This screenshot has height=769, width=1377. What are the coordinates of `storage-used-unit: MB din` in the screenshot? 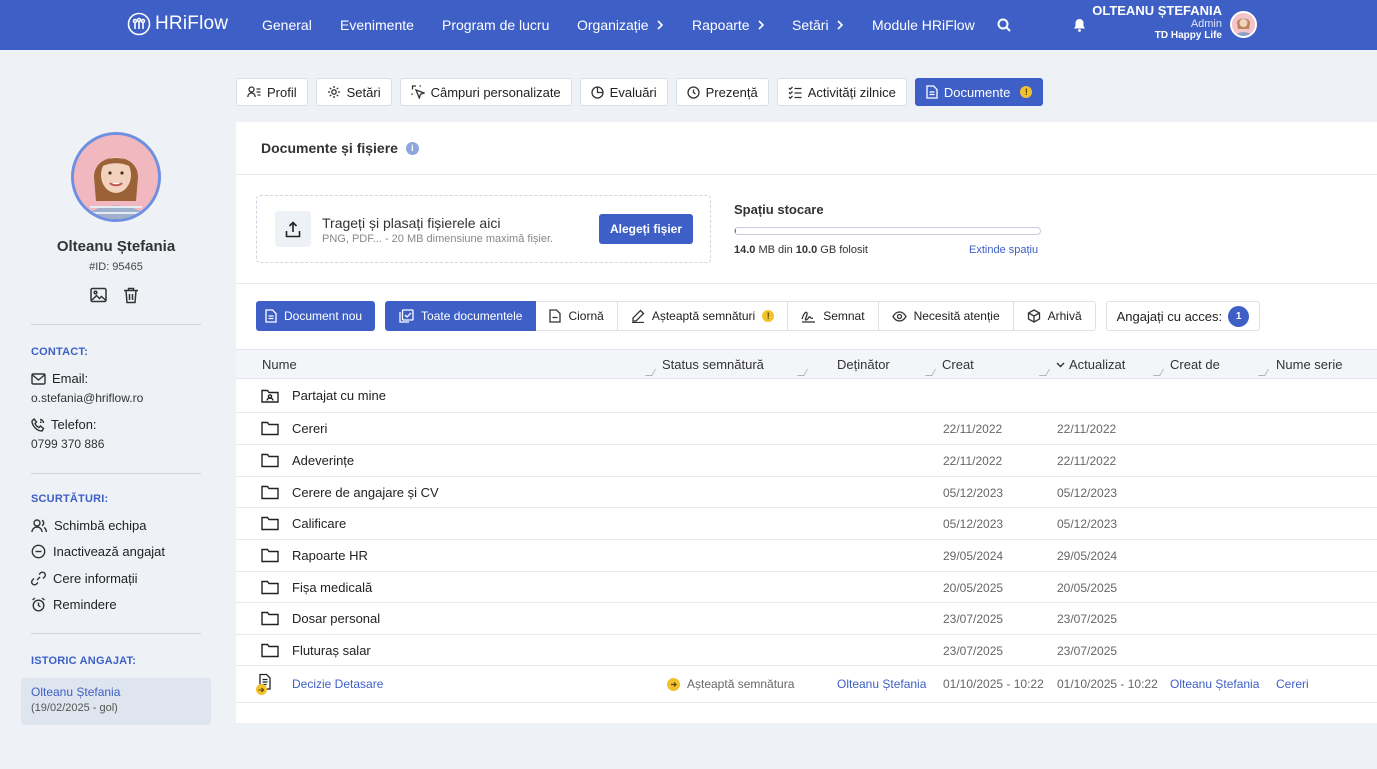 It's located at (775, 250).